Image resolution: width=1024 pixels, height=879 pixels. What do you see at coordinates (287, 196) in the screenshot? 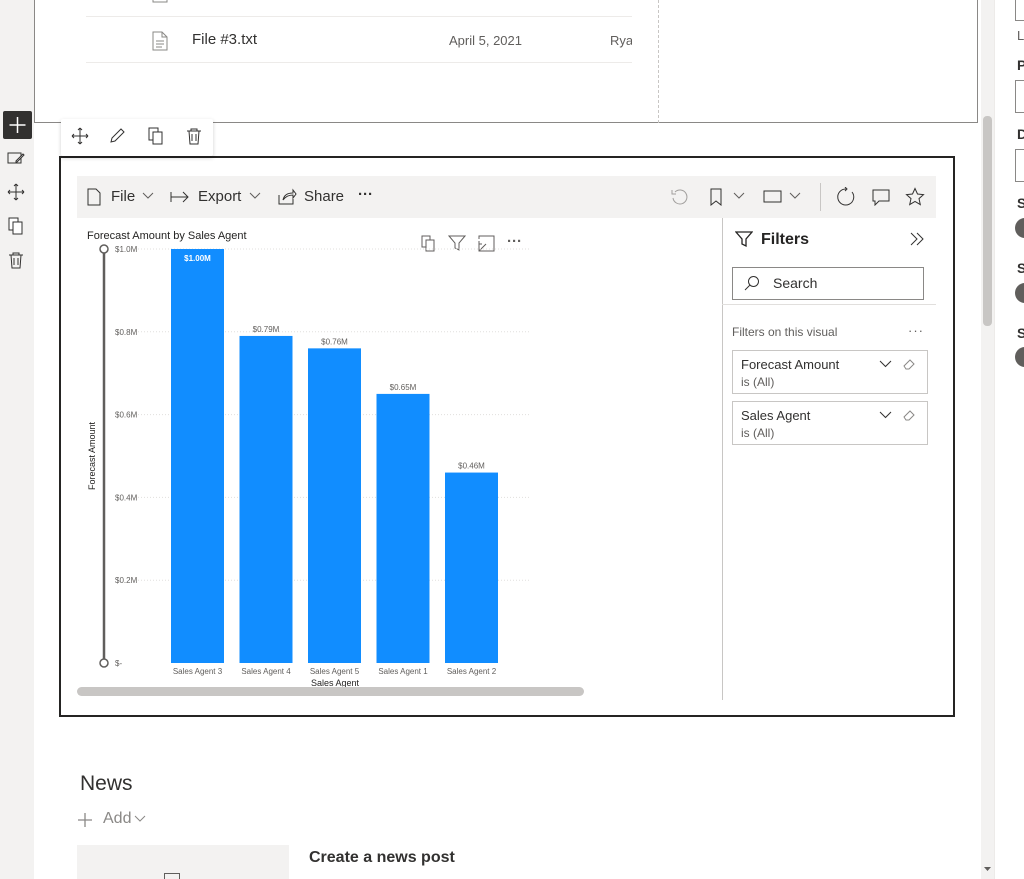
I see `share-icon` at bounding box center [287, 196].